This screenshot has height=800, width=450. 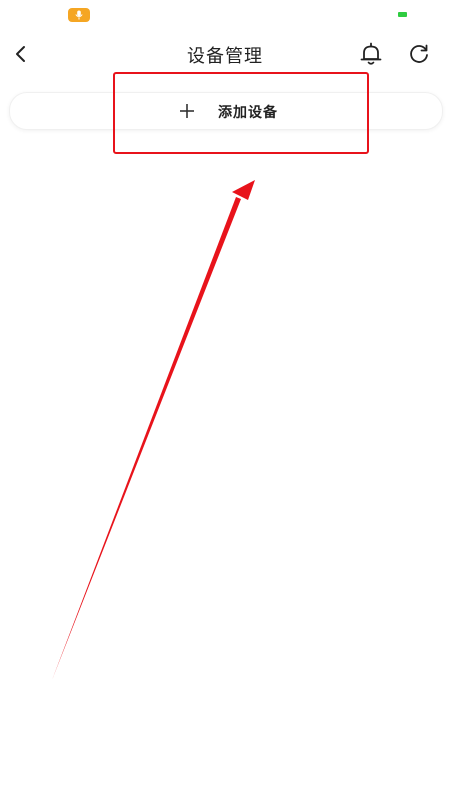 I want to click on notification-button, so click(x=371, y=54).